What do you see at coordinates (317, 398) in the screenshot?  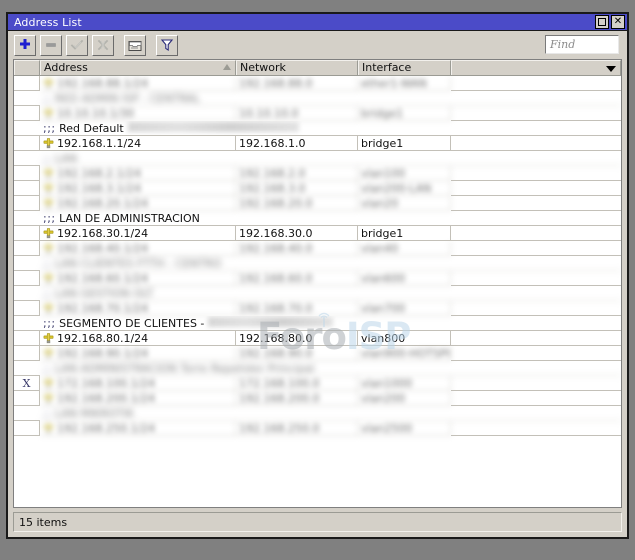 I see `table-row: 192.168.200.1/24 192.168.200.0 vlan200` at bounding box center [317, 398].